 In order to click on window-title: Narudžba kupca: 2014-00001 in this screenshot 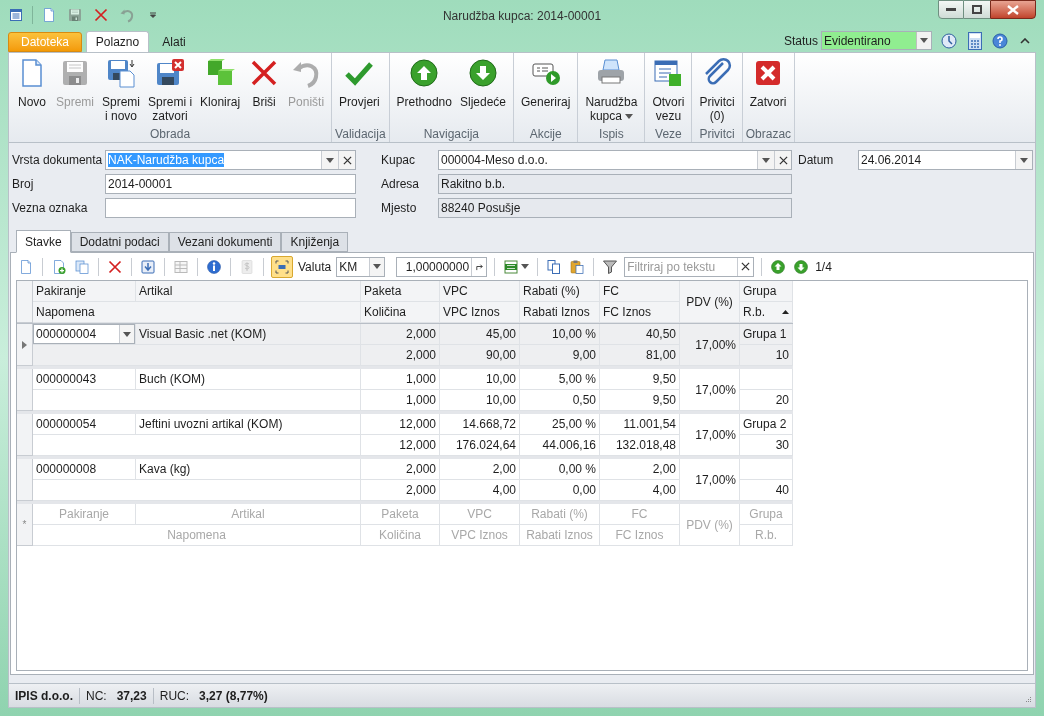, I will do `click(522, 16)`.